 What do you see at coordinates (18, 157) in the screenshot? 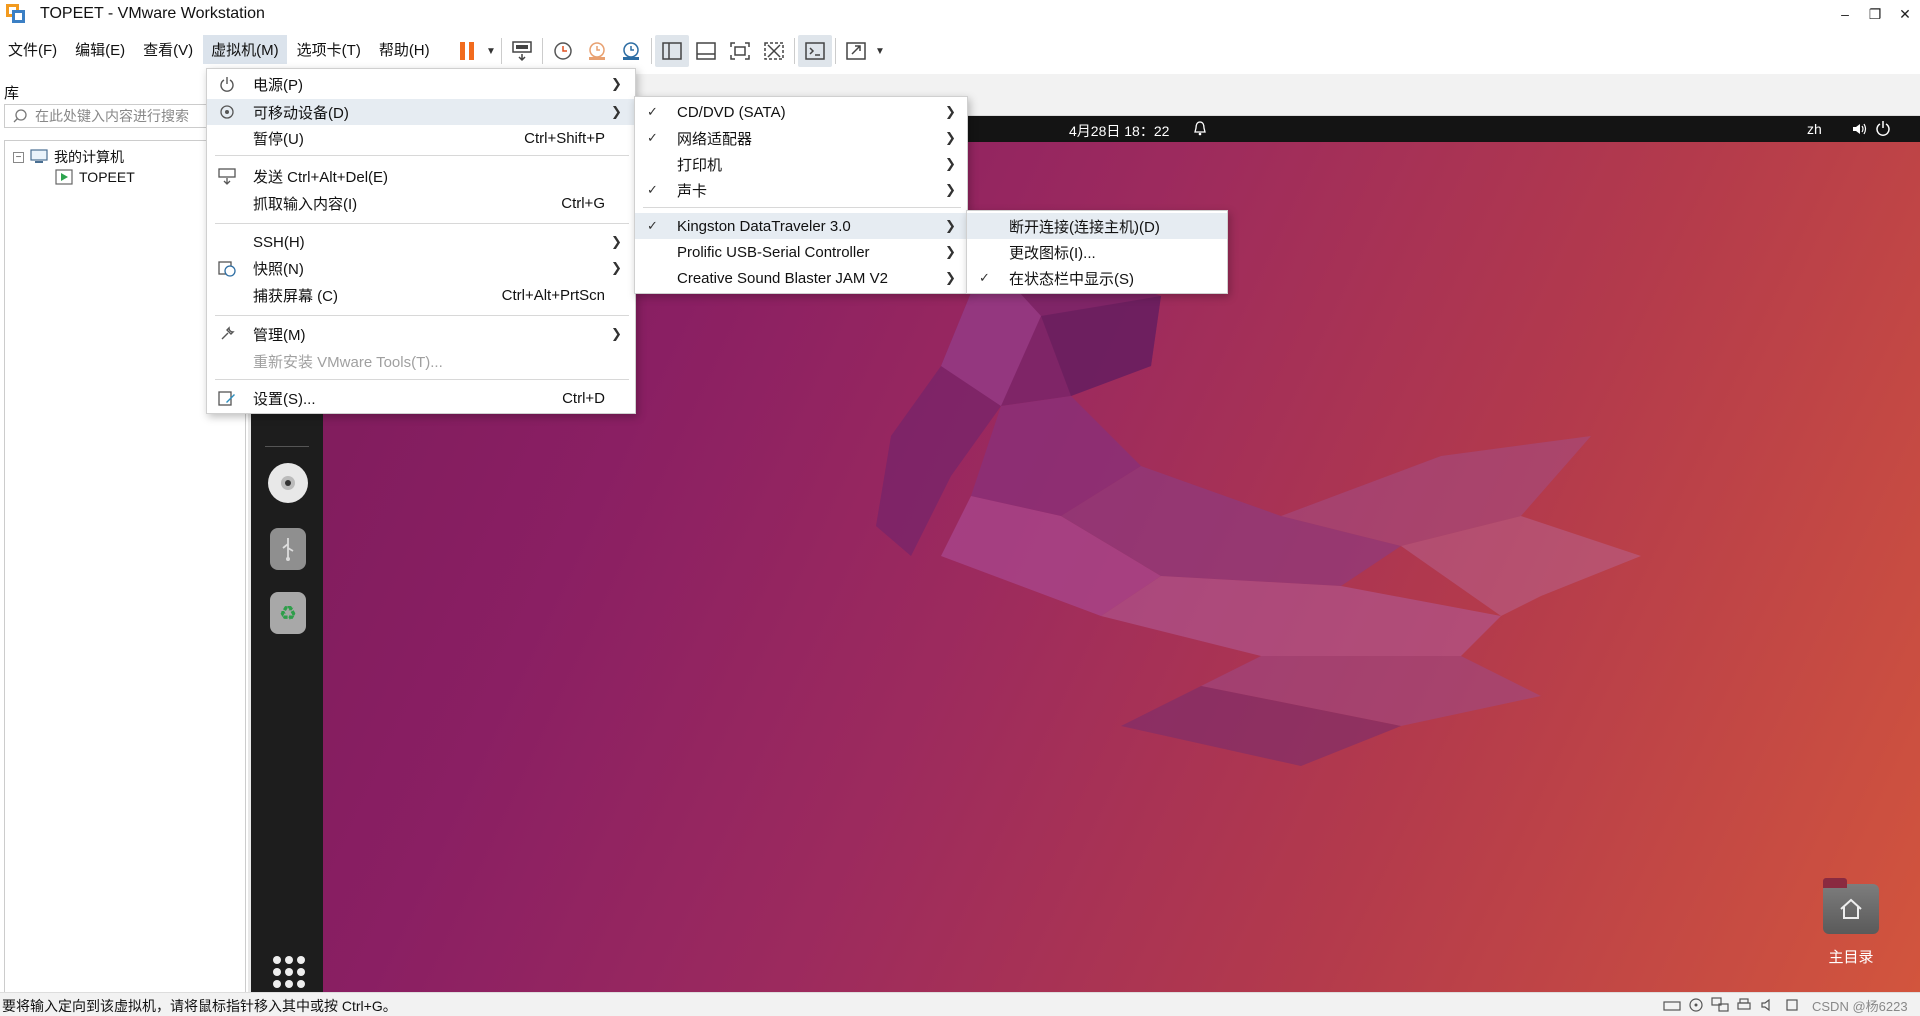
I see `collapse-expander: −` at bounding box center [18, 157].